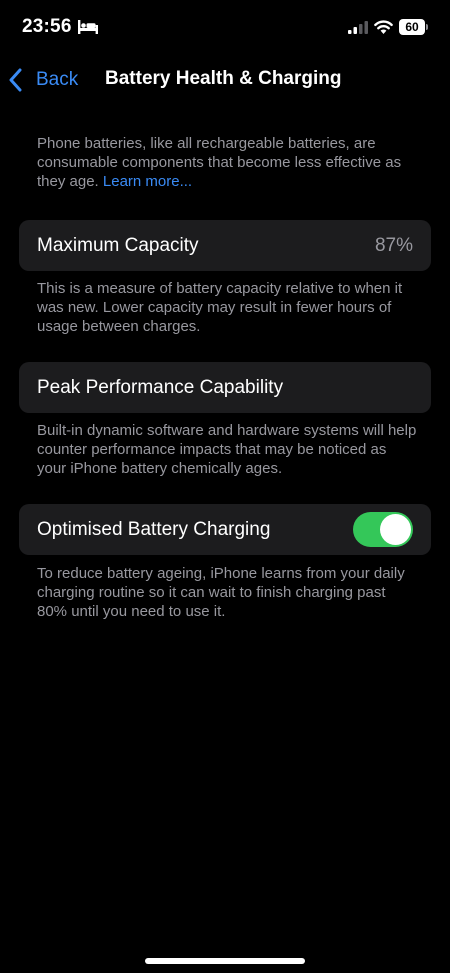  I want to click on cellular-signal-icon, so click(358, 27).